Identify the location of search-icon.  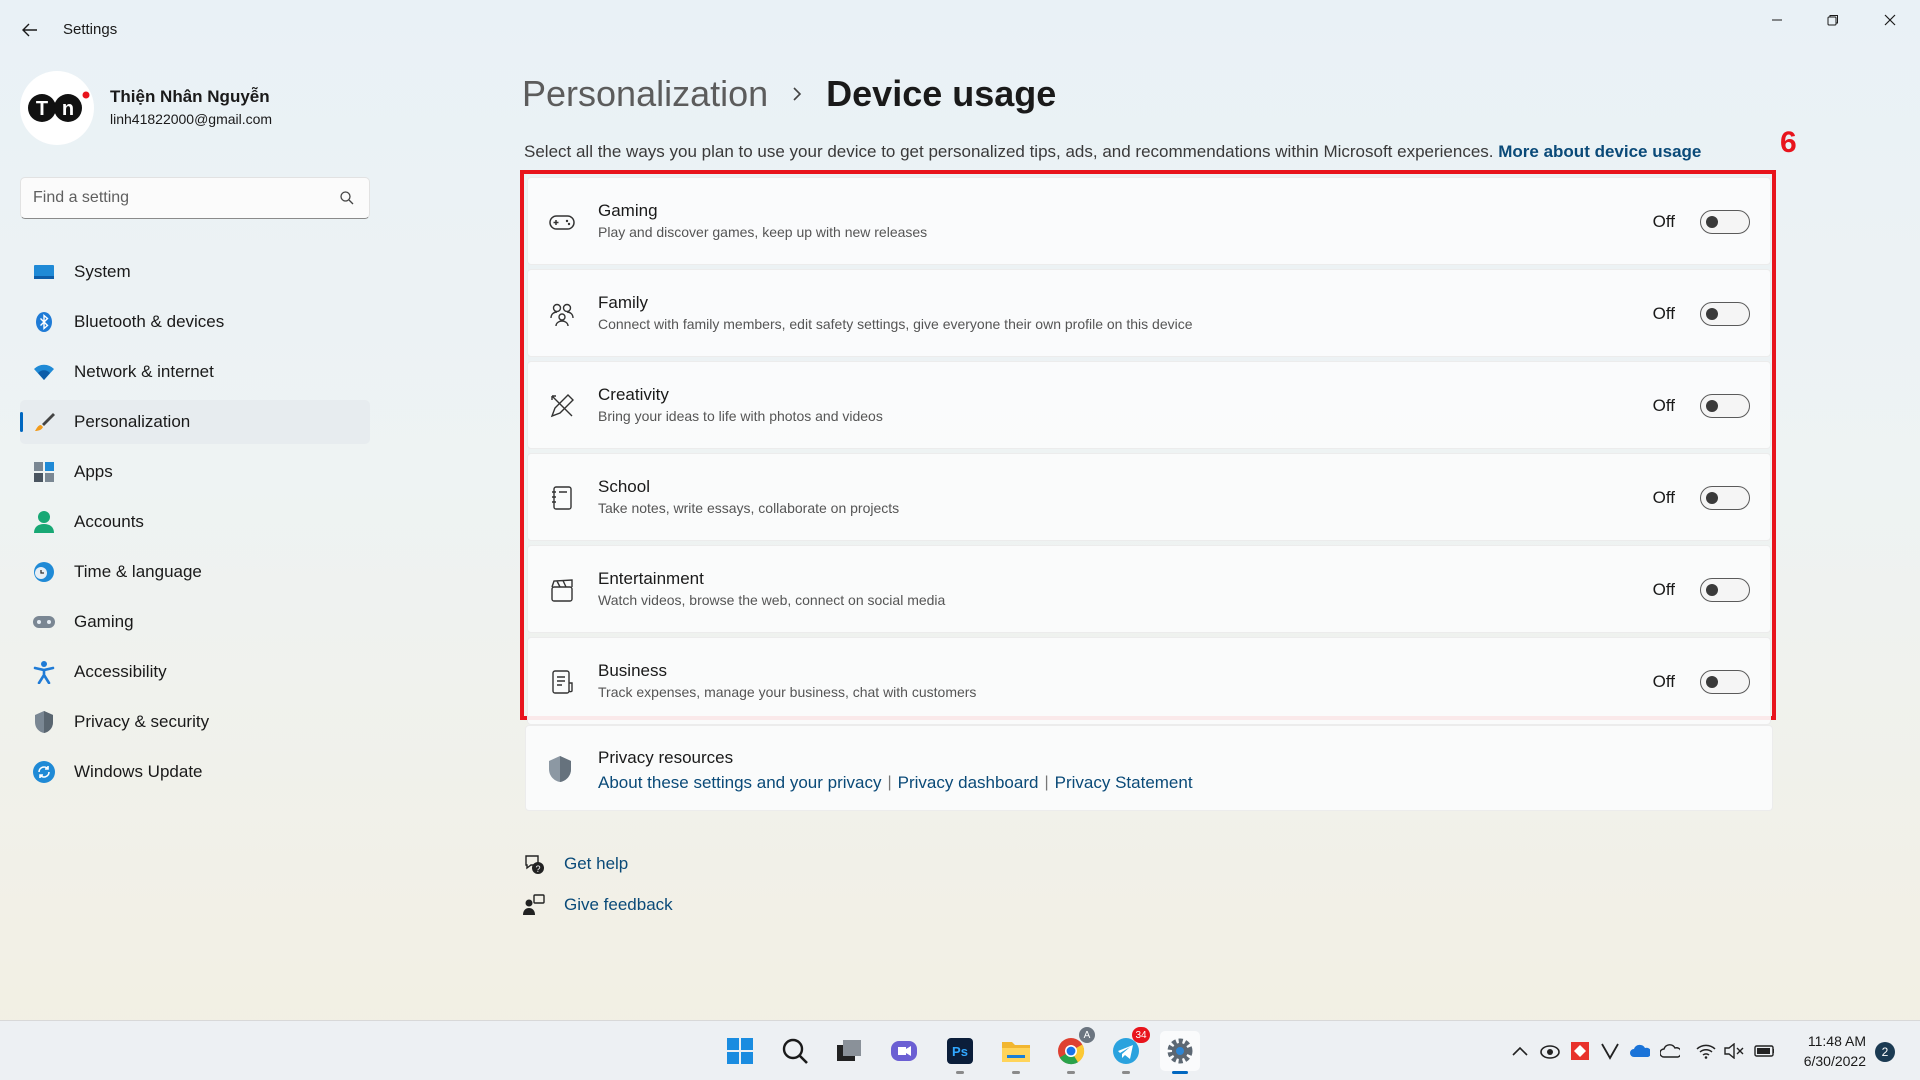
(347, 198).